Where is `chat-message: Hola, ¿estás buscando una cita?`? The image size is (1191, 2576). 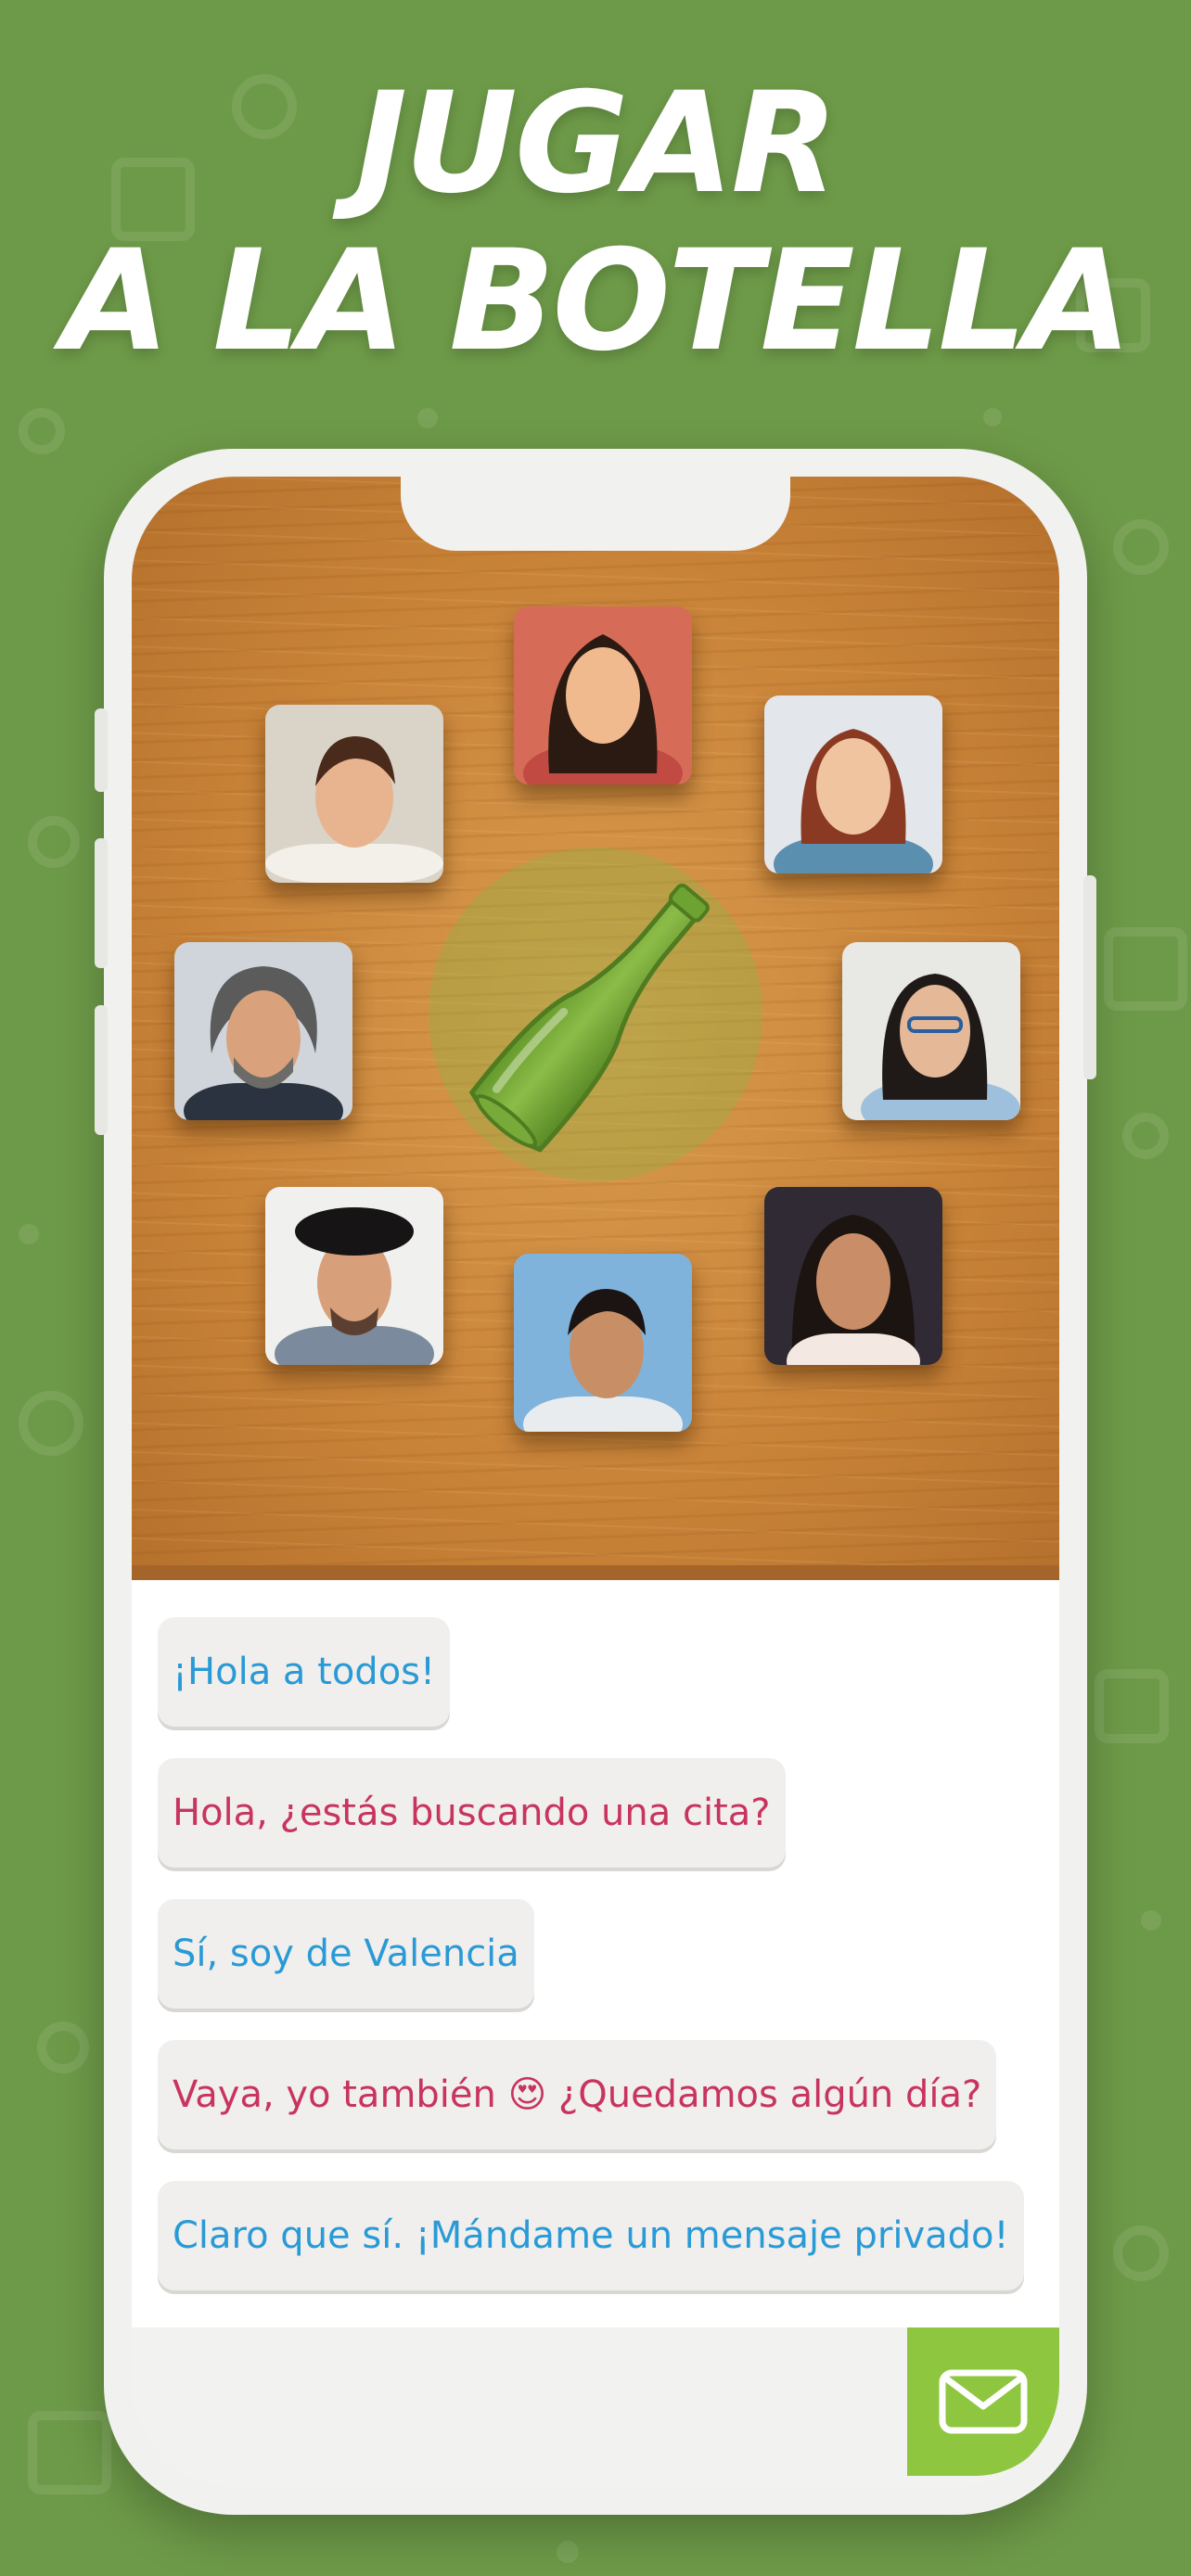
chat-message: Hola, ¿estás buscando una cita? is located at coordinates (472, 1813).